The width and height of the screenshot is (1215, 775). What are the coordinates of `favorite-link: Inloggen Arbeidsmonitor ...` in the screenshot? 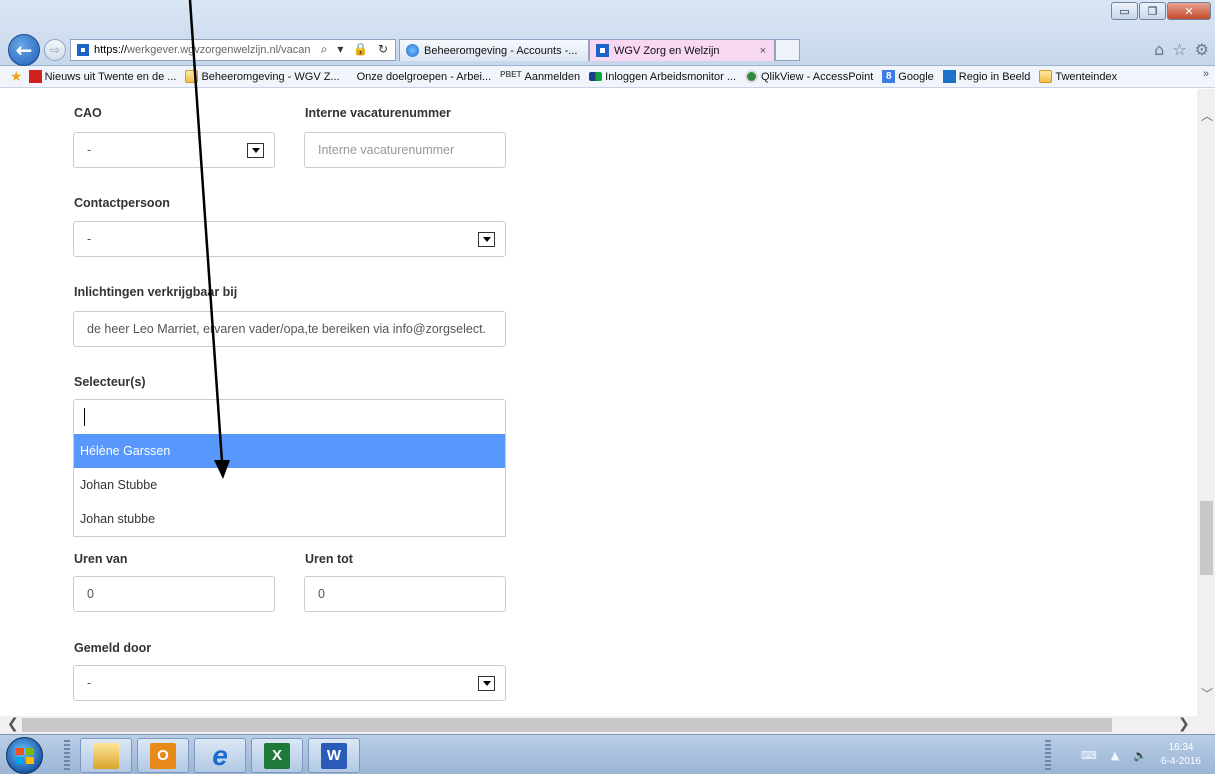 It's located at (662, 77).